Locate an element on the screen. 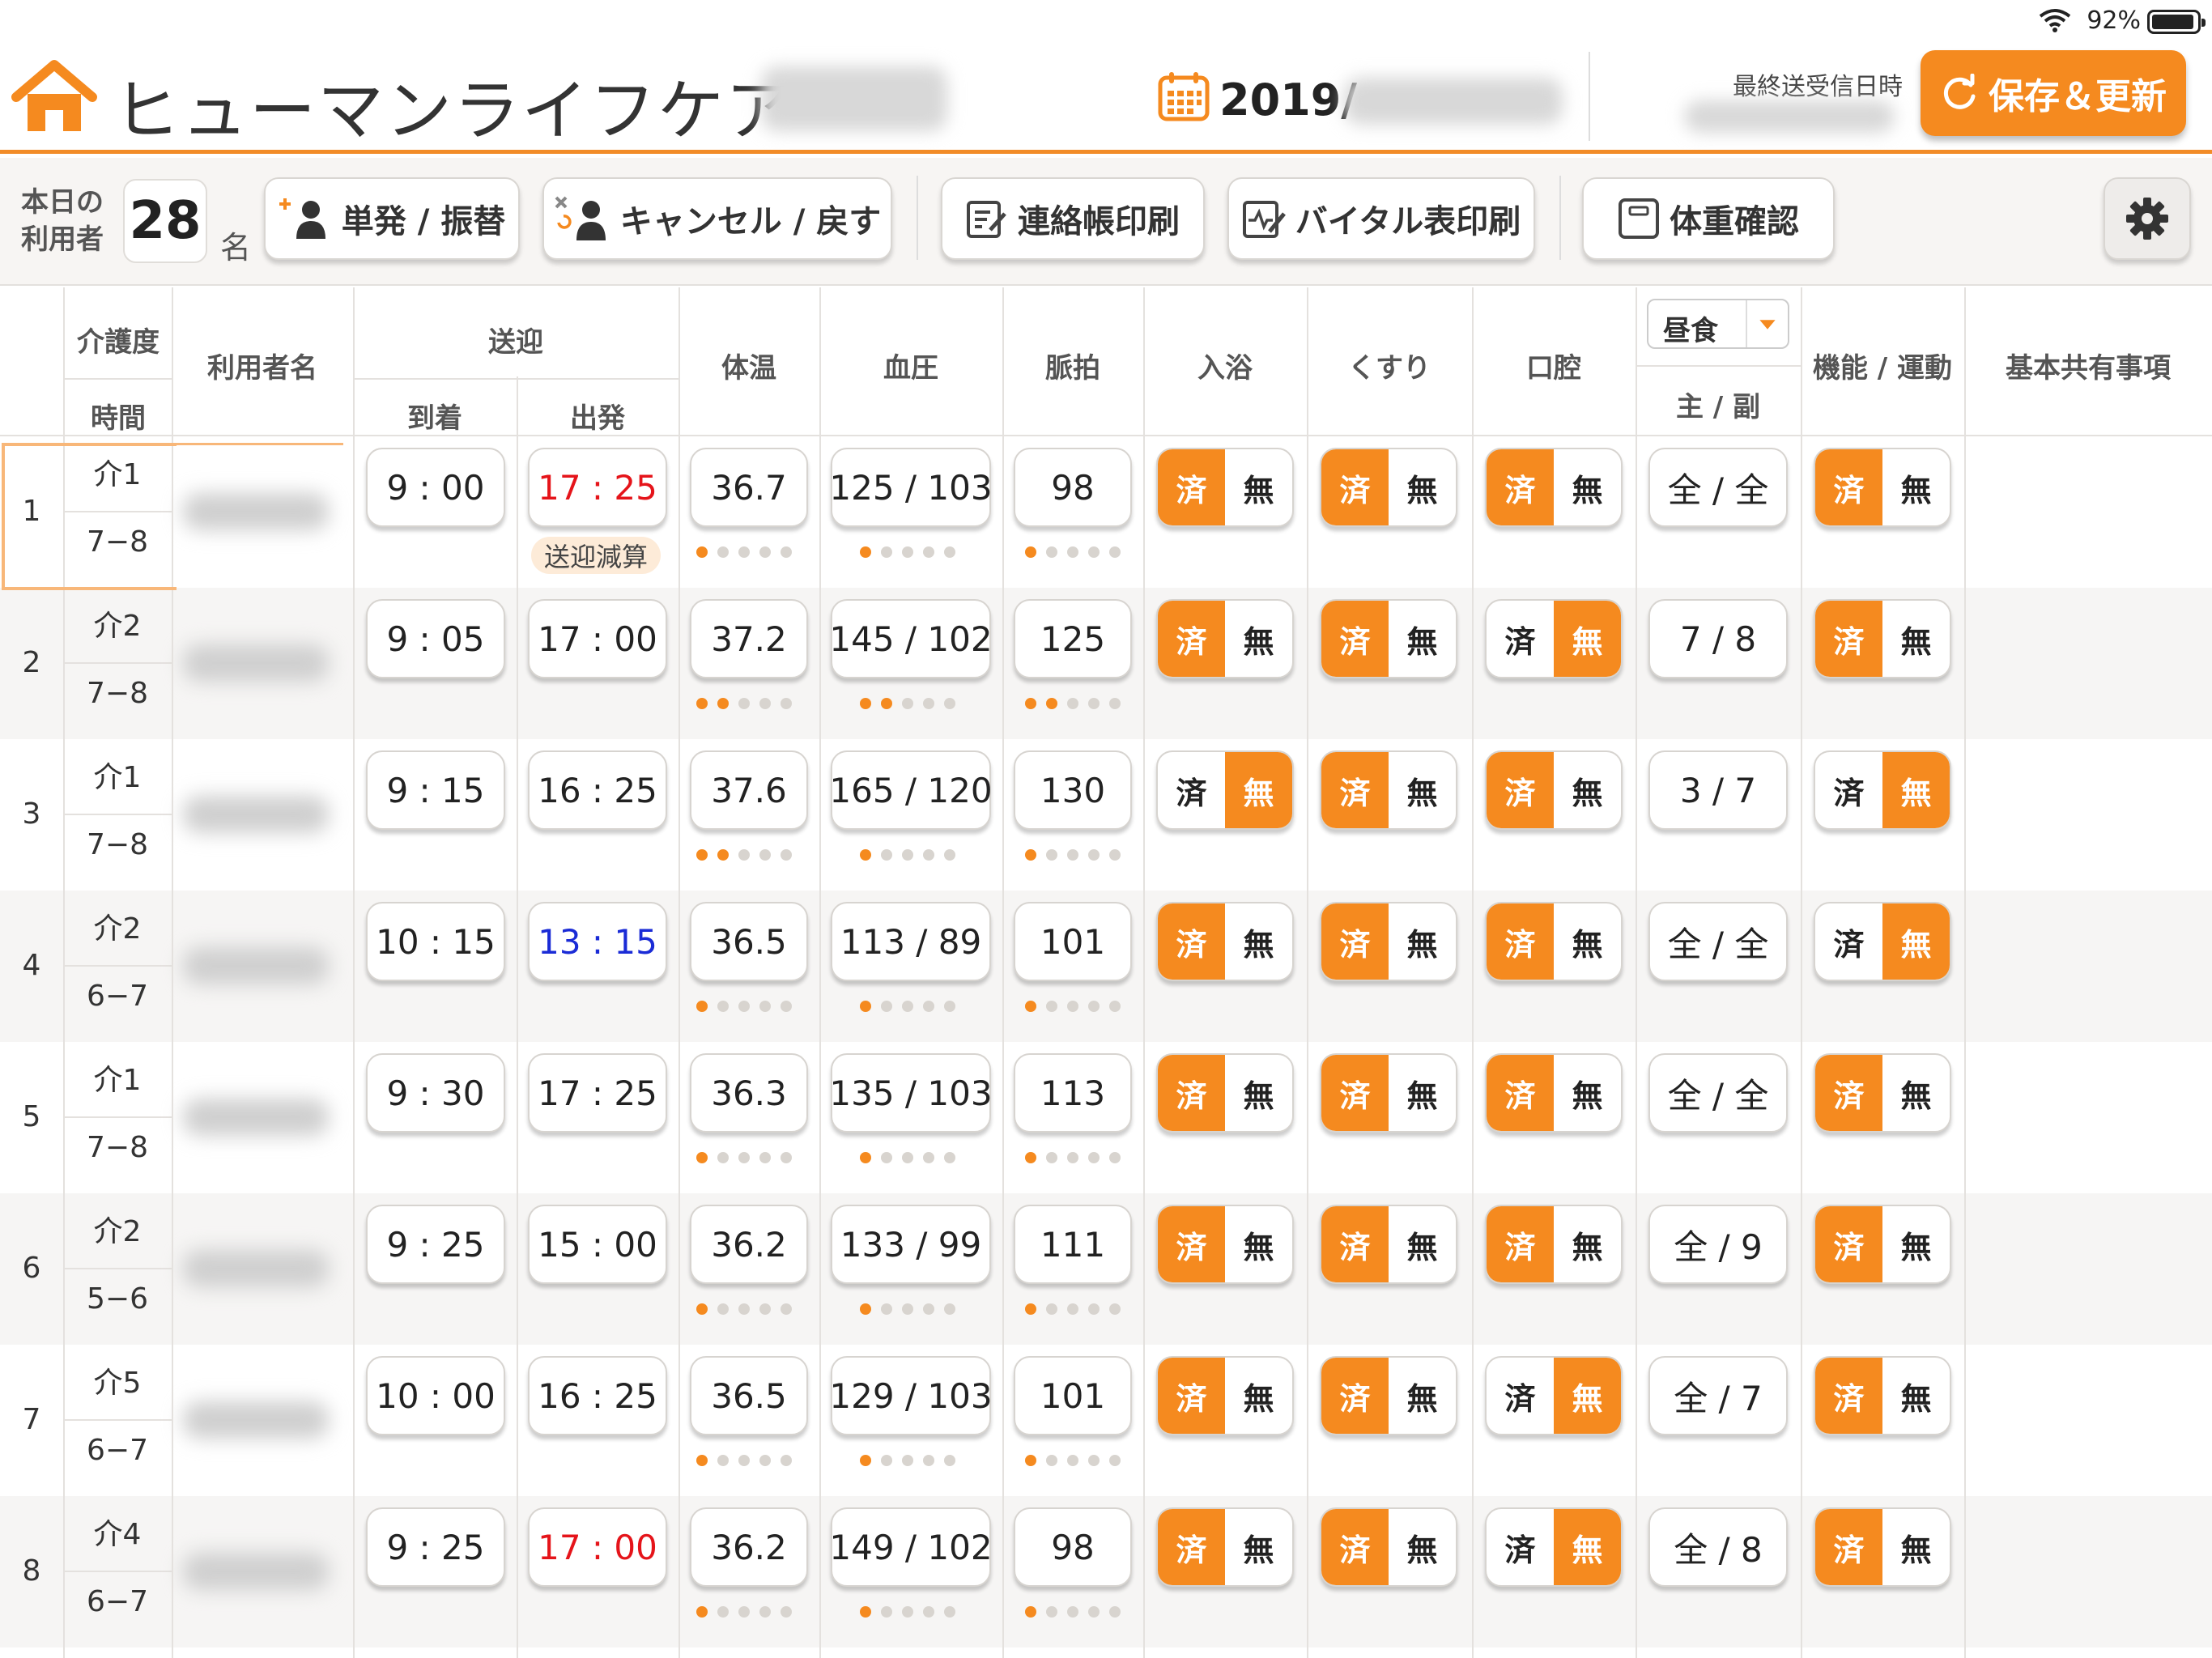  blood-pressure: 145 / 102 is located at coordinates (911, 638).